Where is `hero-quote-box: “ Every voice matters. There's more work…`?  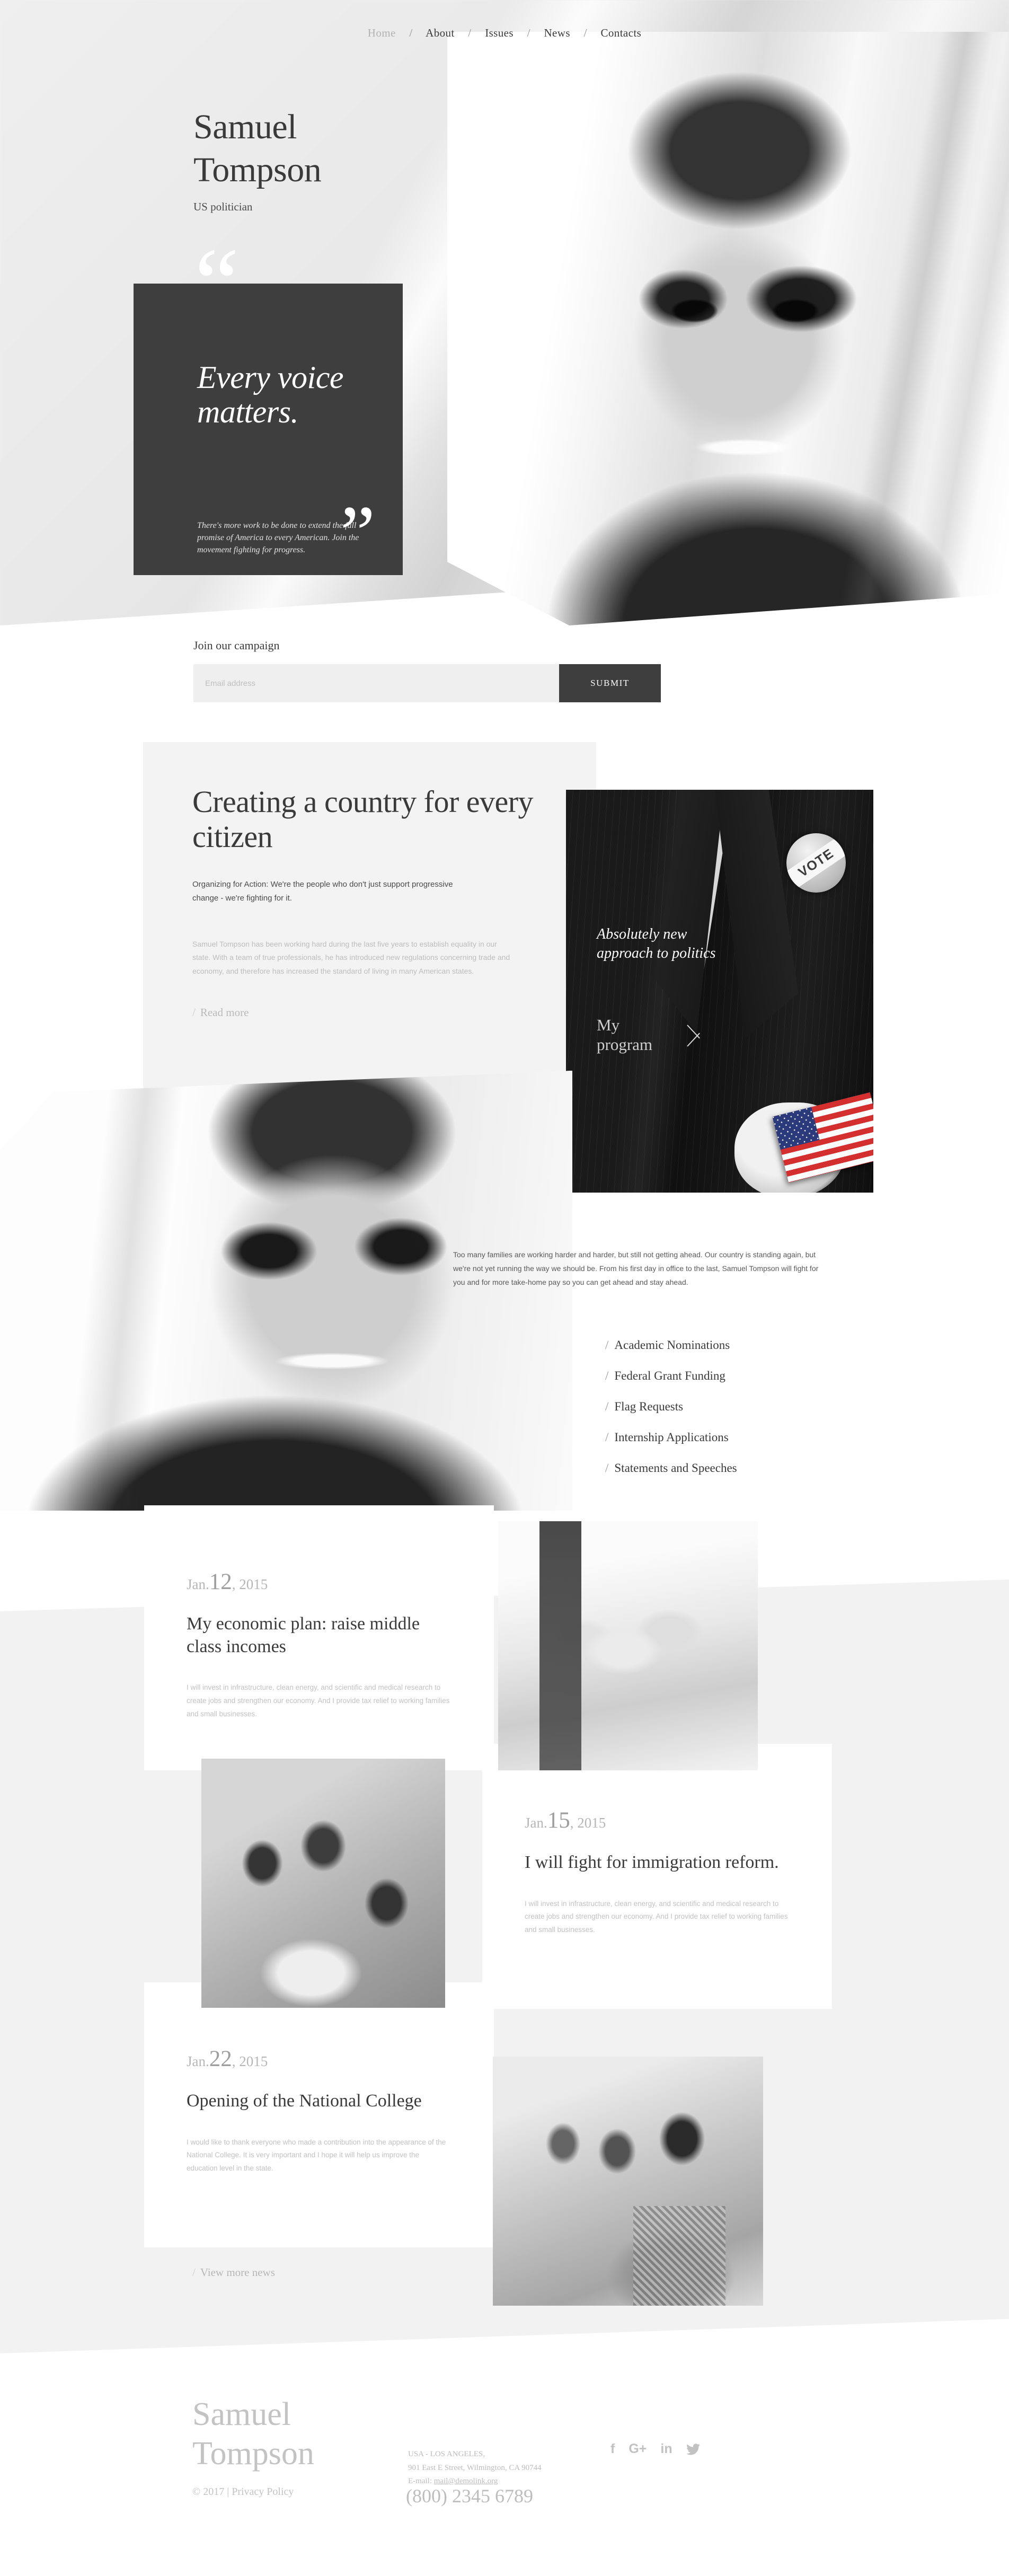
hero-quote-box: “ Every voice matters. There's more work… is located at coordinates (268, 404).